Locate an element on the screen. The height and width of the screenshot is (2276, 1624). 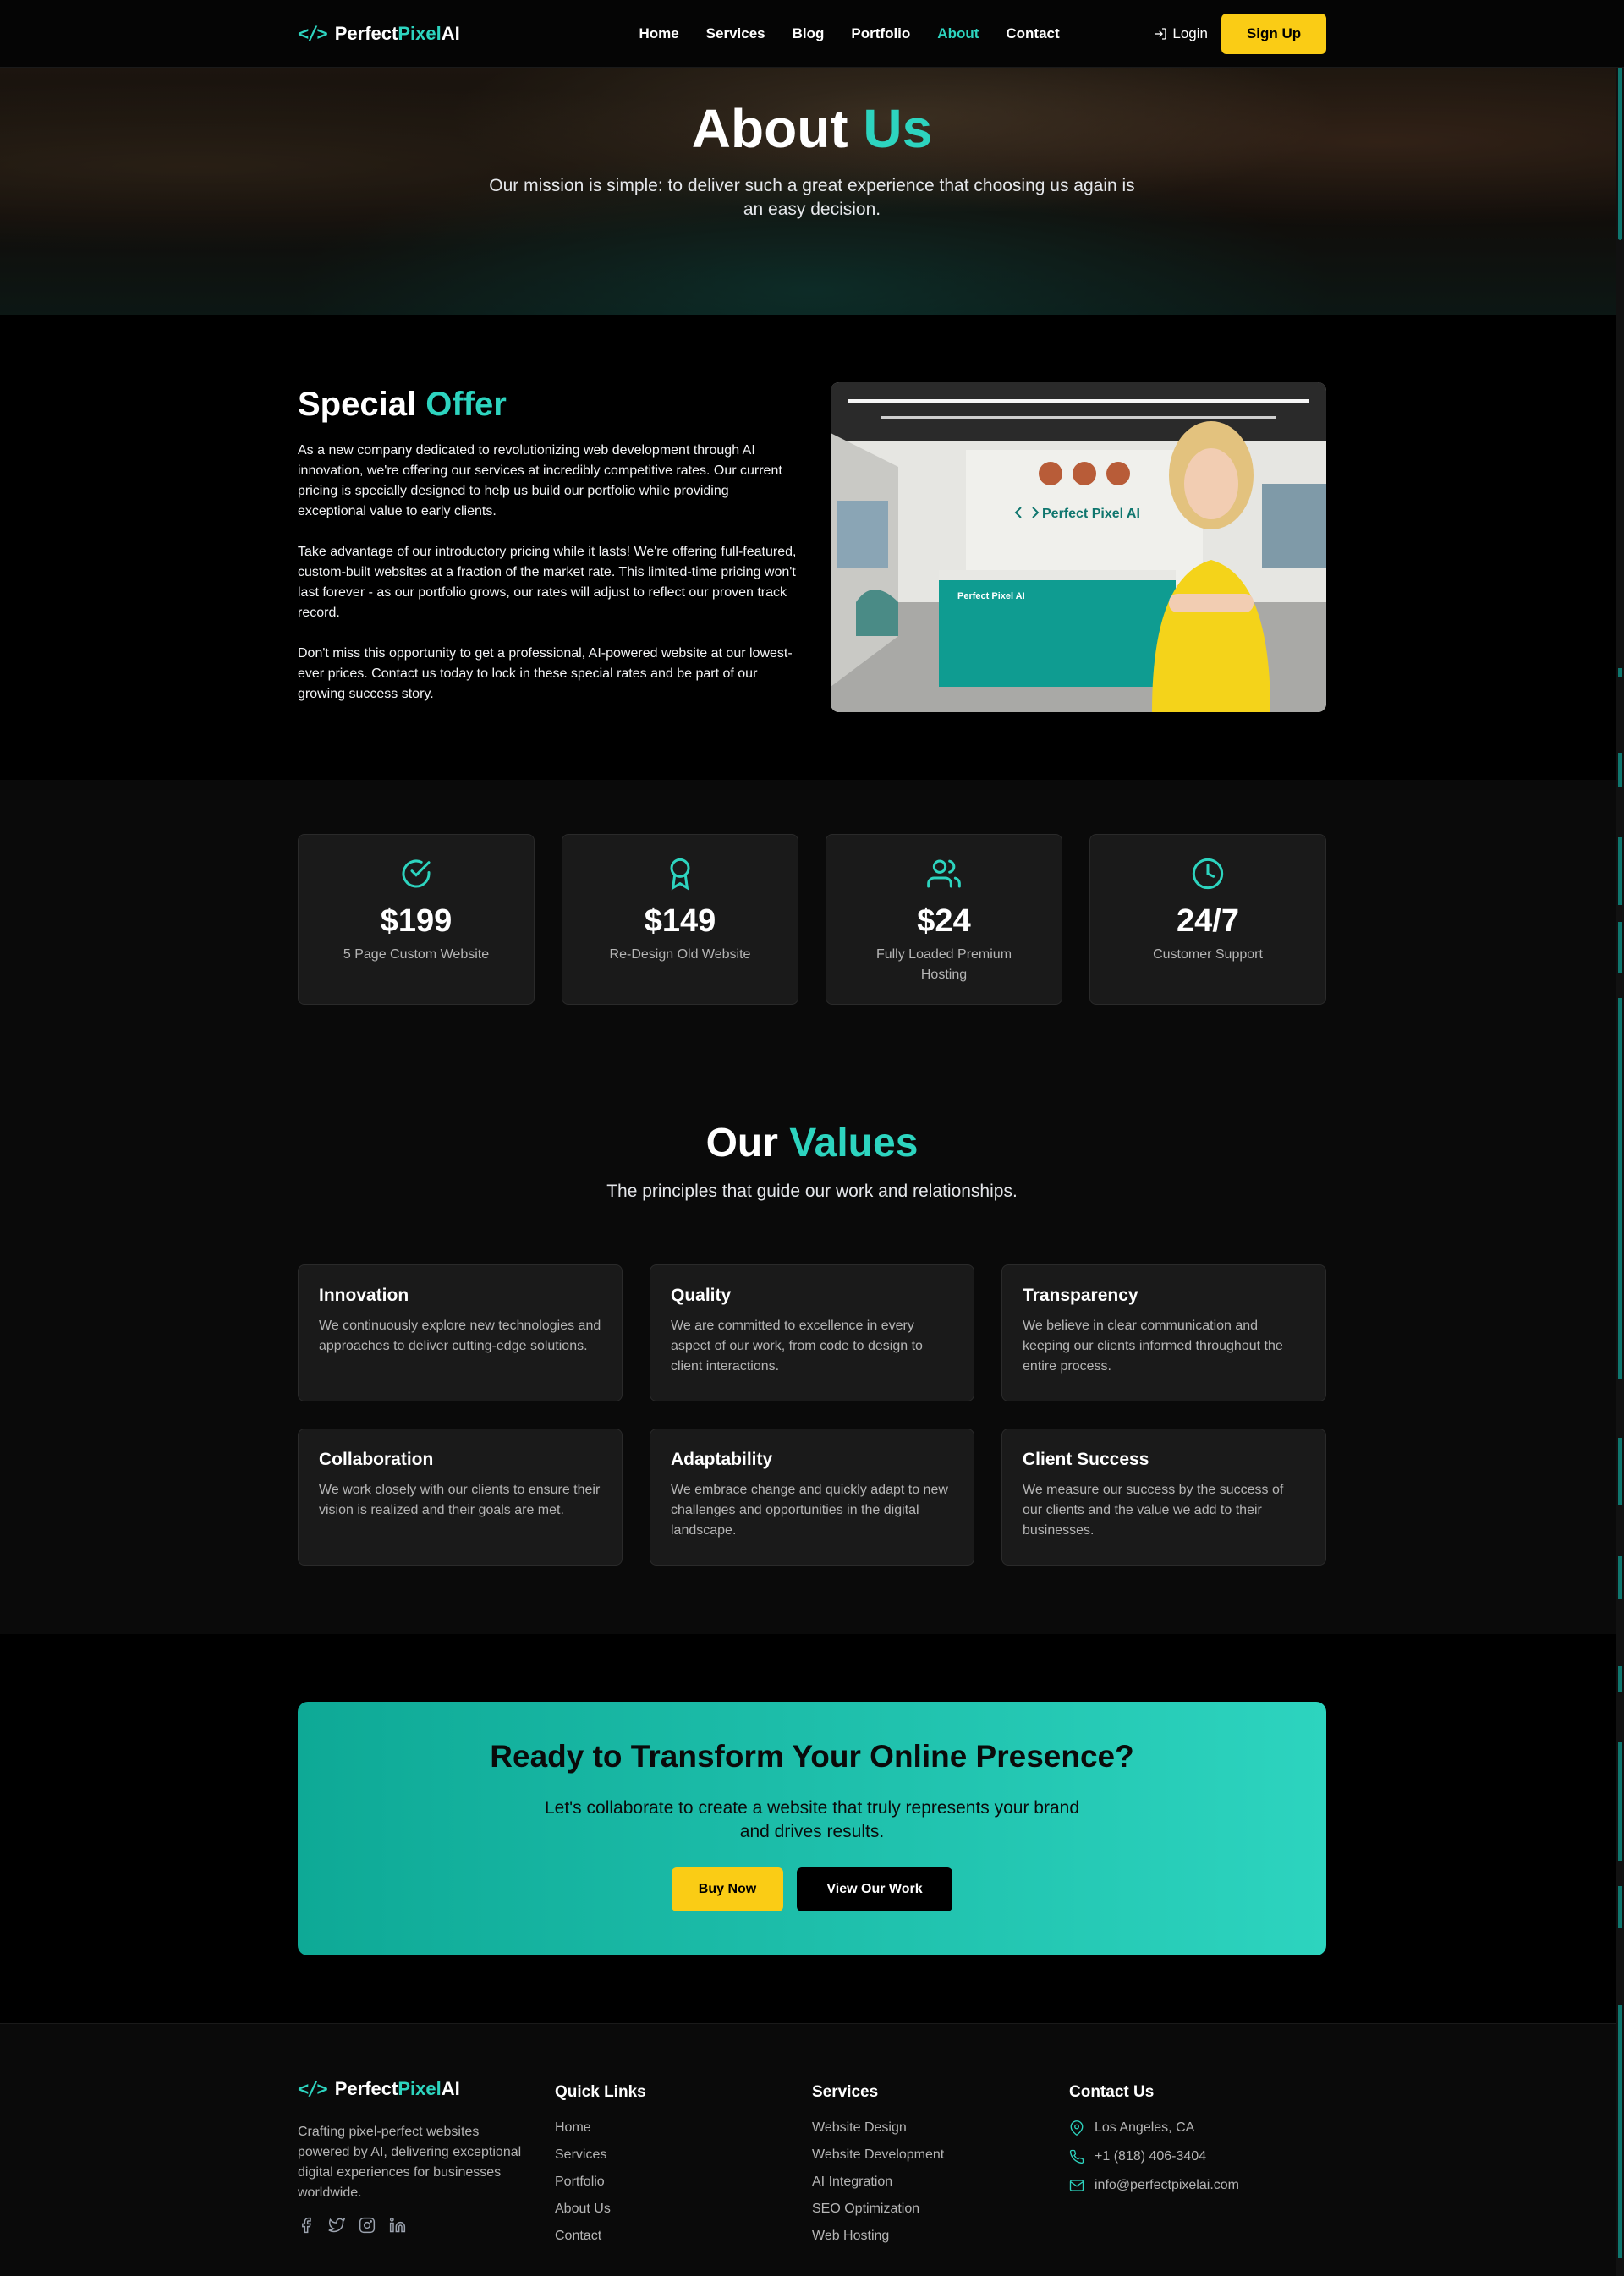
stat-value: $24 is located at coordinates (944, 921).